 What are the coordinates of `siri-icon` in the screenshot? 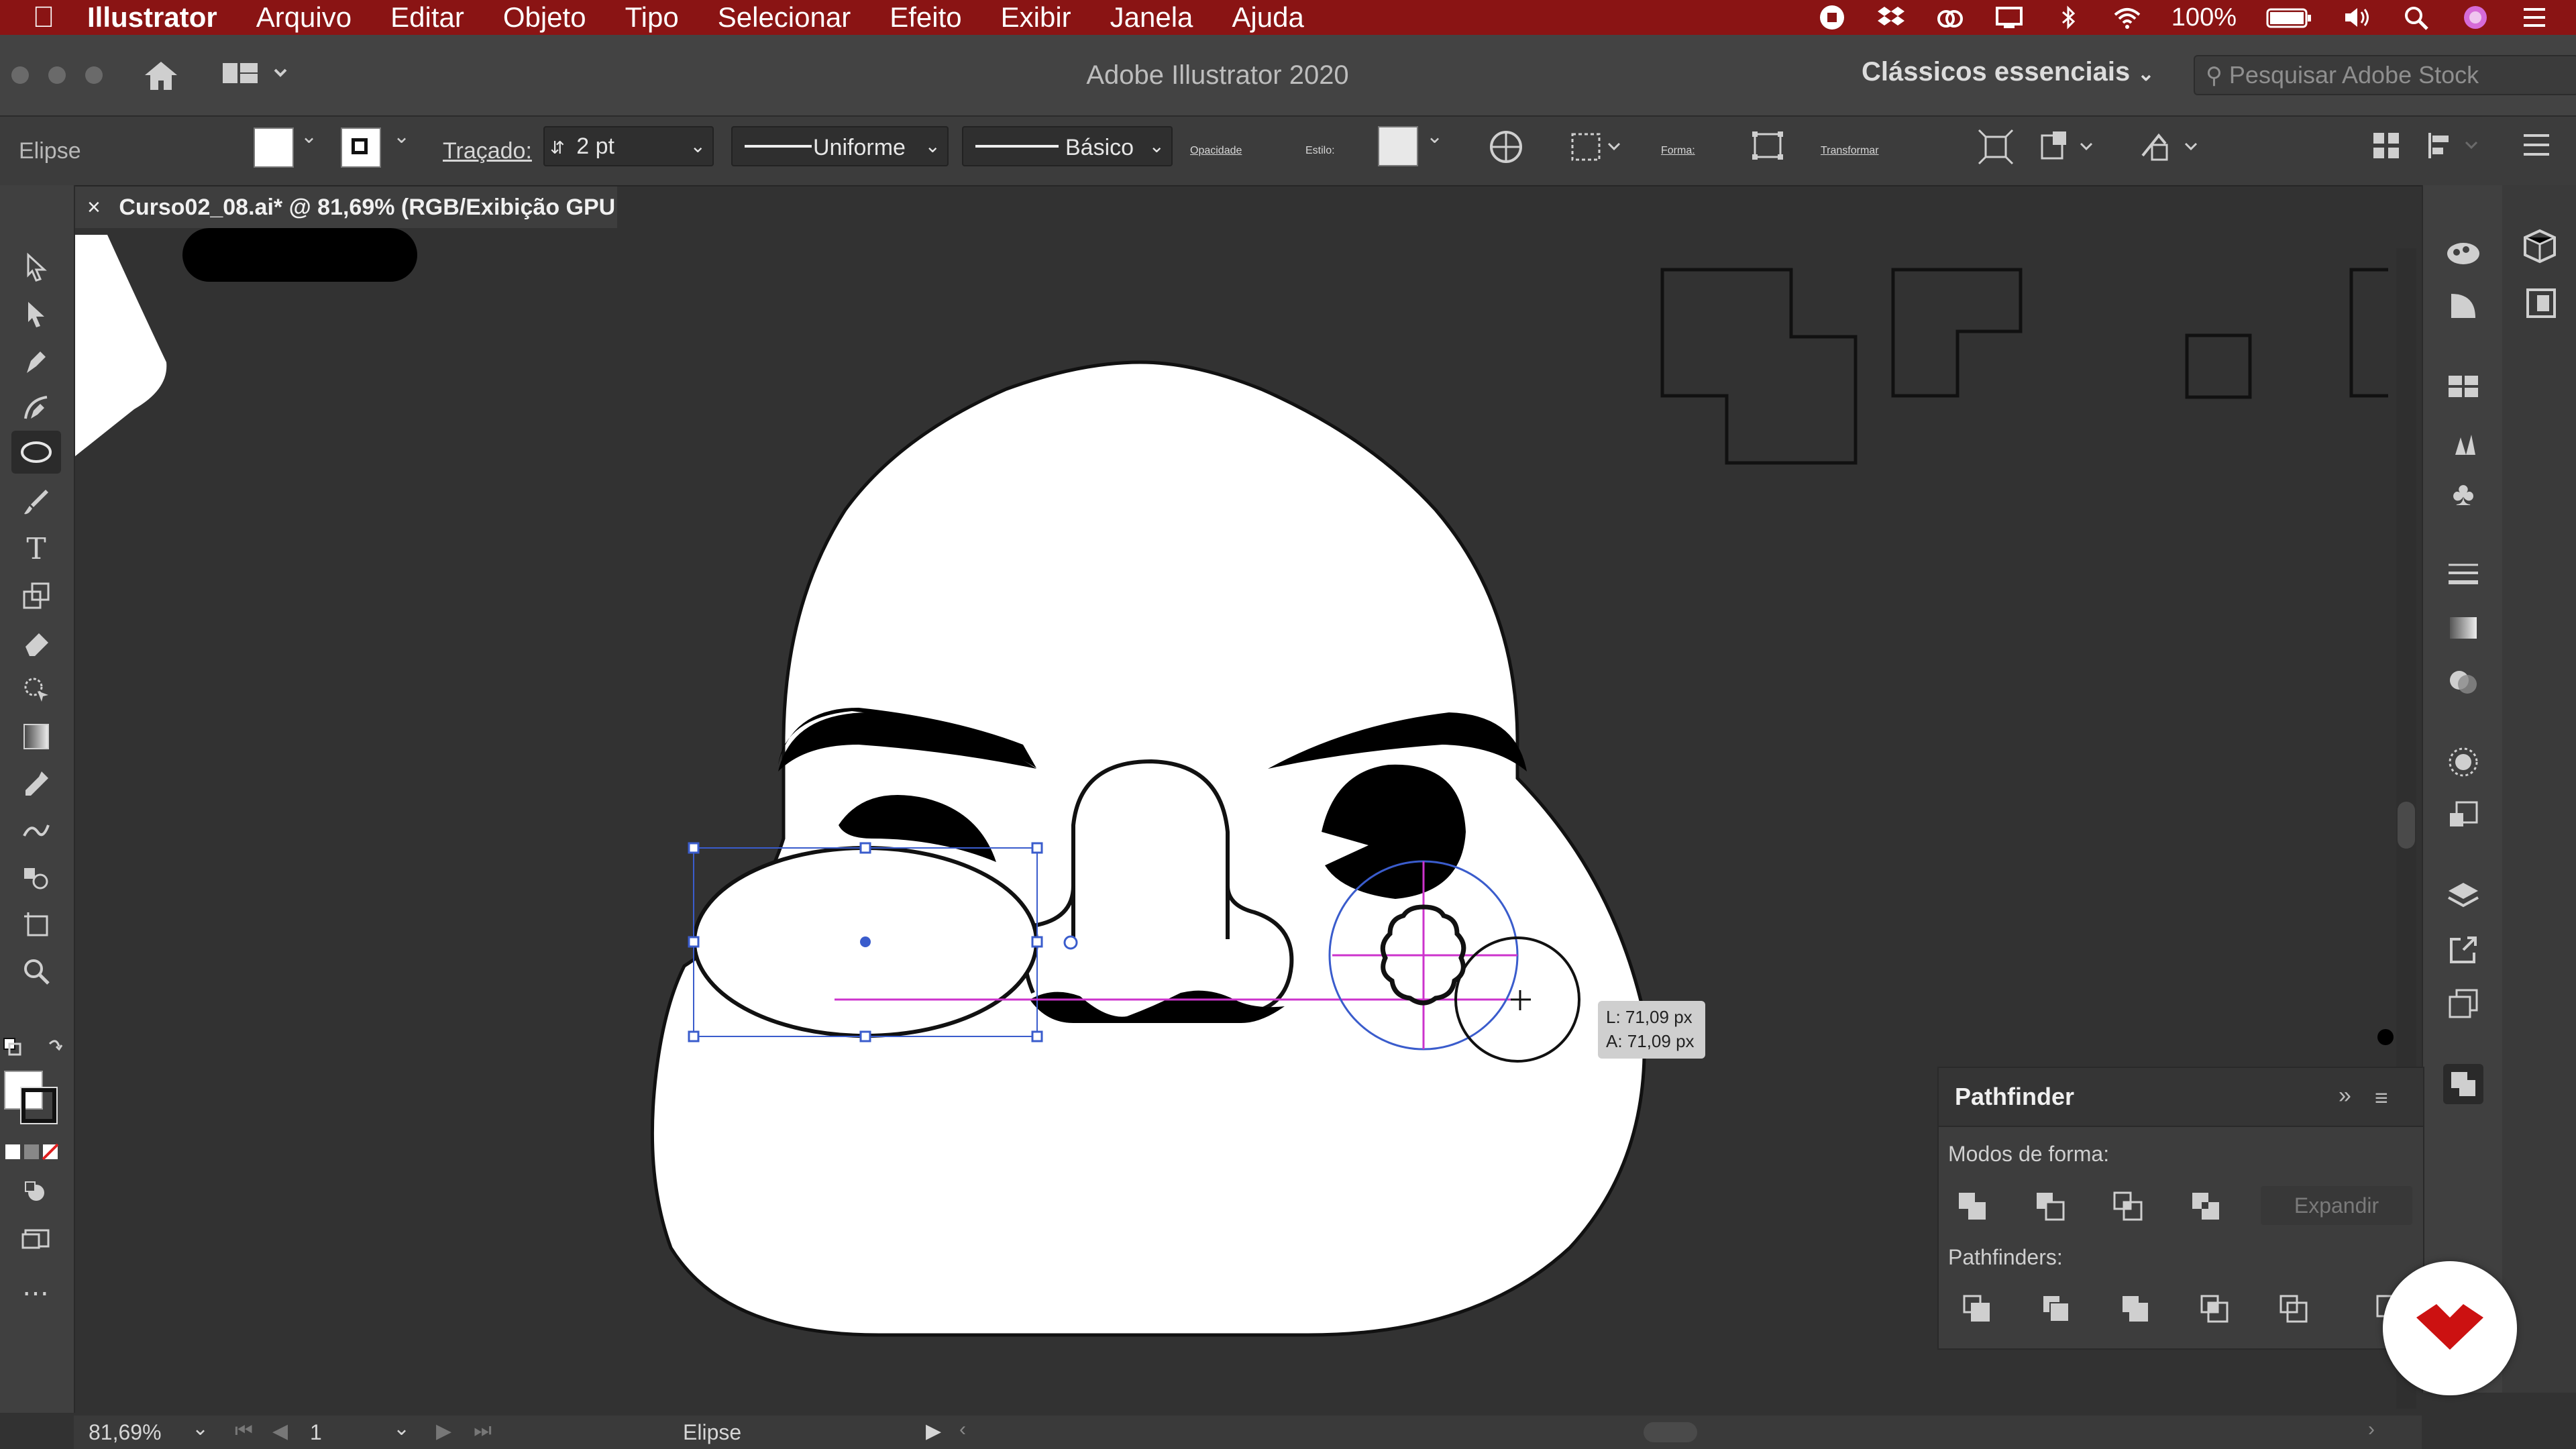 It's located at (2475, 17).